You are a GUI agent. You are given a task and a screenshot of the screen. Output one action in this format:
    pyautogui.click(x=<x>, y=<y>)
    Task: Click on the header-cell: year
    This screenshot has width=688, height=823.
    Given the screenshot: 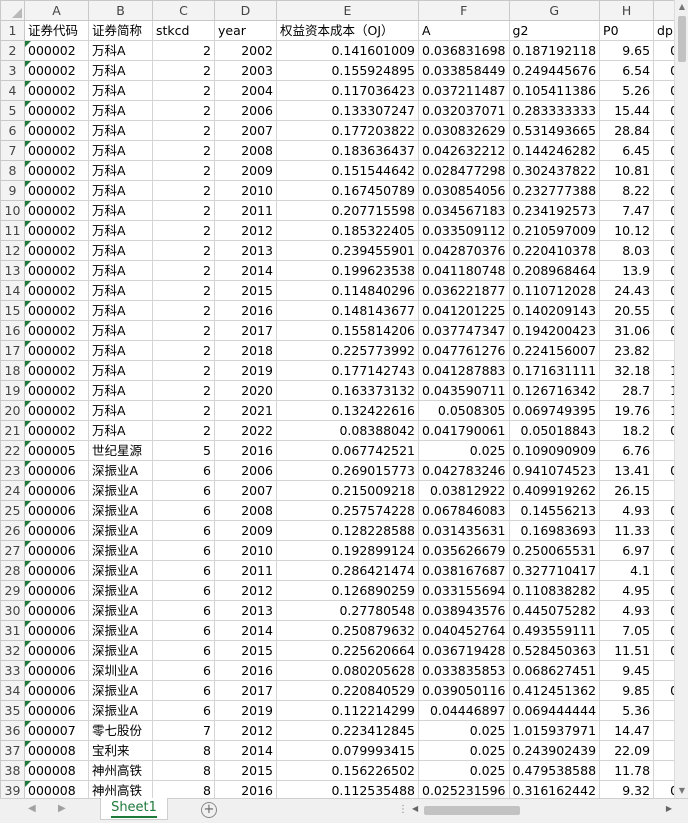 What is the action you would take?
    pyautogui.click(x=245, y=30)
    